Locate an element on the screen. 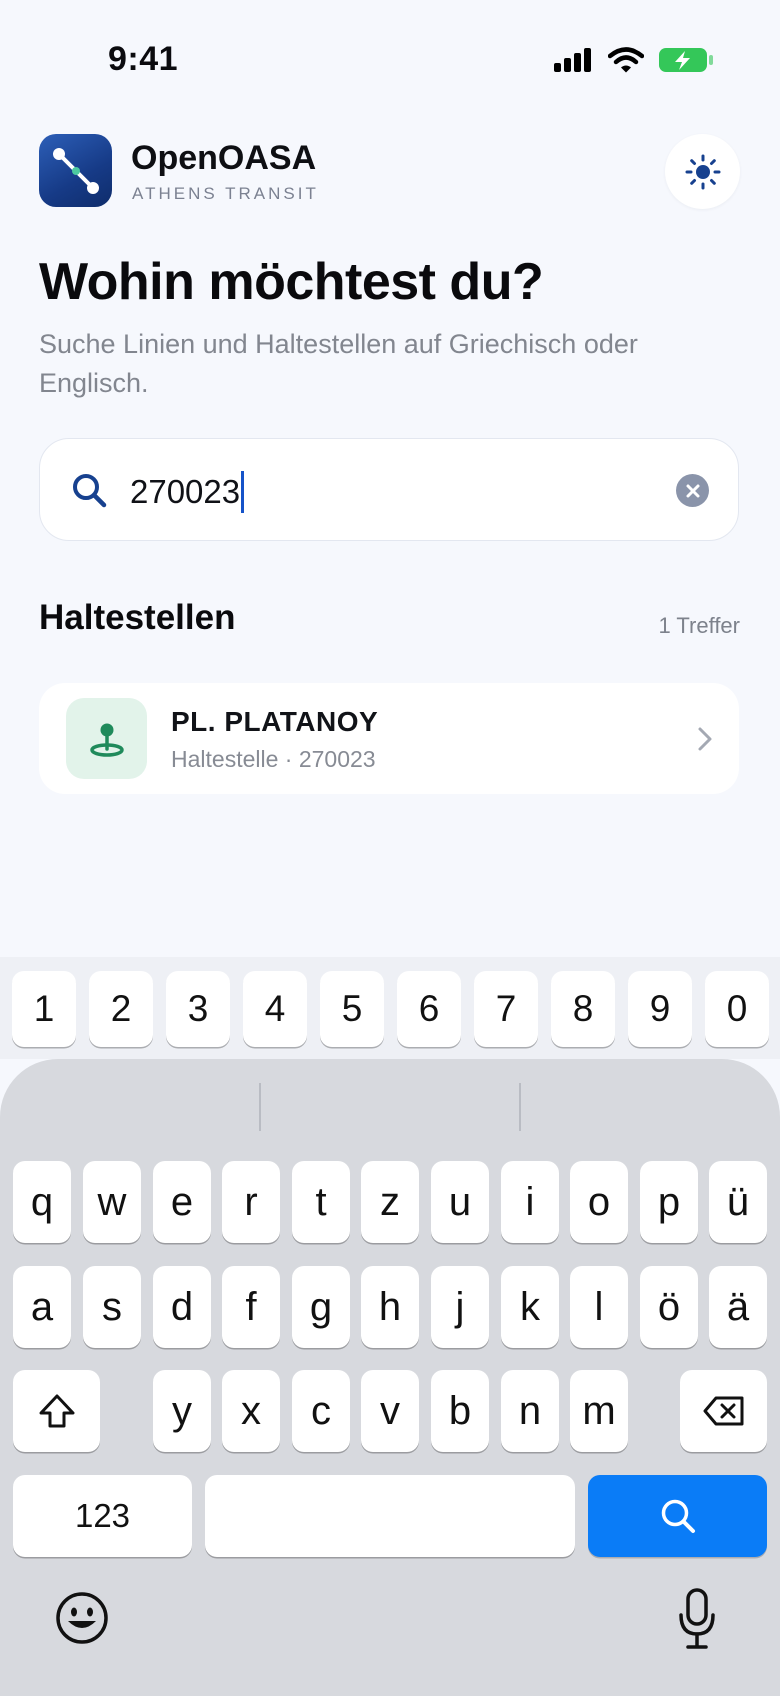 The height and width of the screenshot is (1696, 780). key-s: s is located at coordinates (112, 1307).